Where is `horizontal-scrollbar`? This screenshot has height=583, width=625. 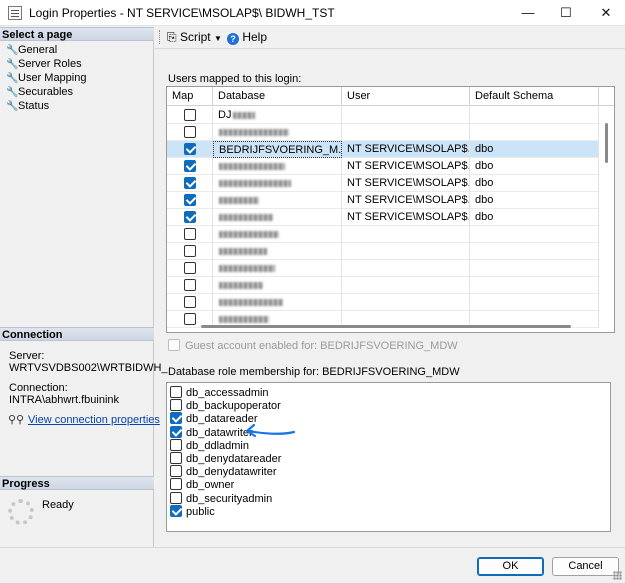
horizontal-scrollbar is located at coordinates (383, 326).